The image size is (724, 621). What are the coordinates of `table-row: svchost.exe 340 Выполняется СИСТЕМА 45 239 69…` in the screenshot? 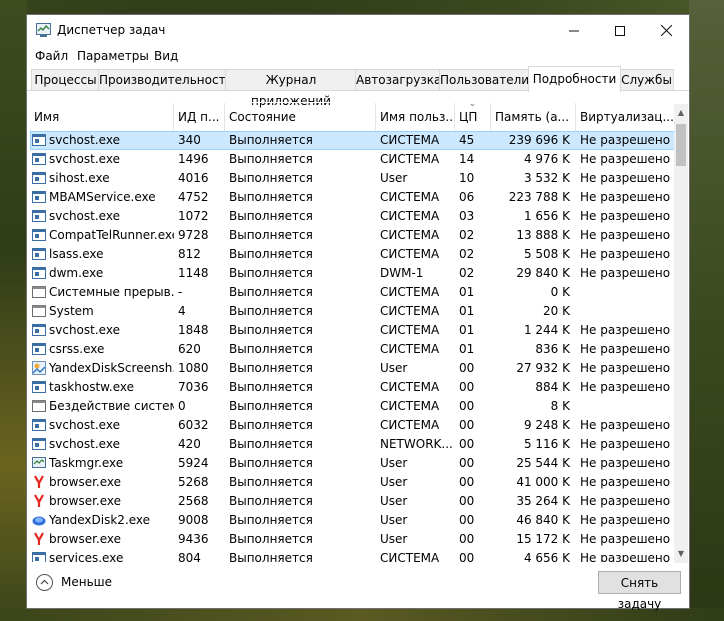 It's located at (352, 140).